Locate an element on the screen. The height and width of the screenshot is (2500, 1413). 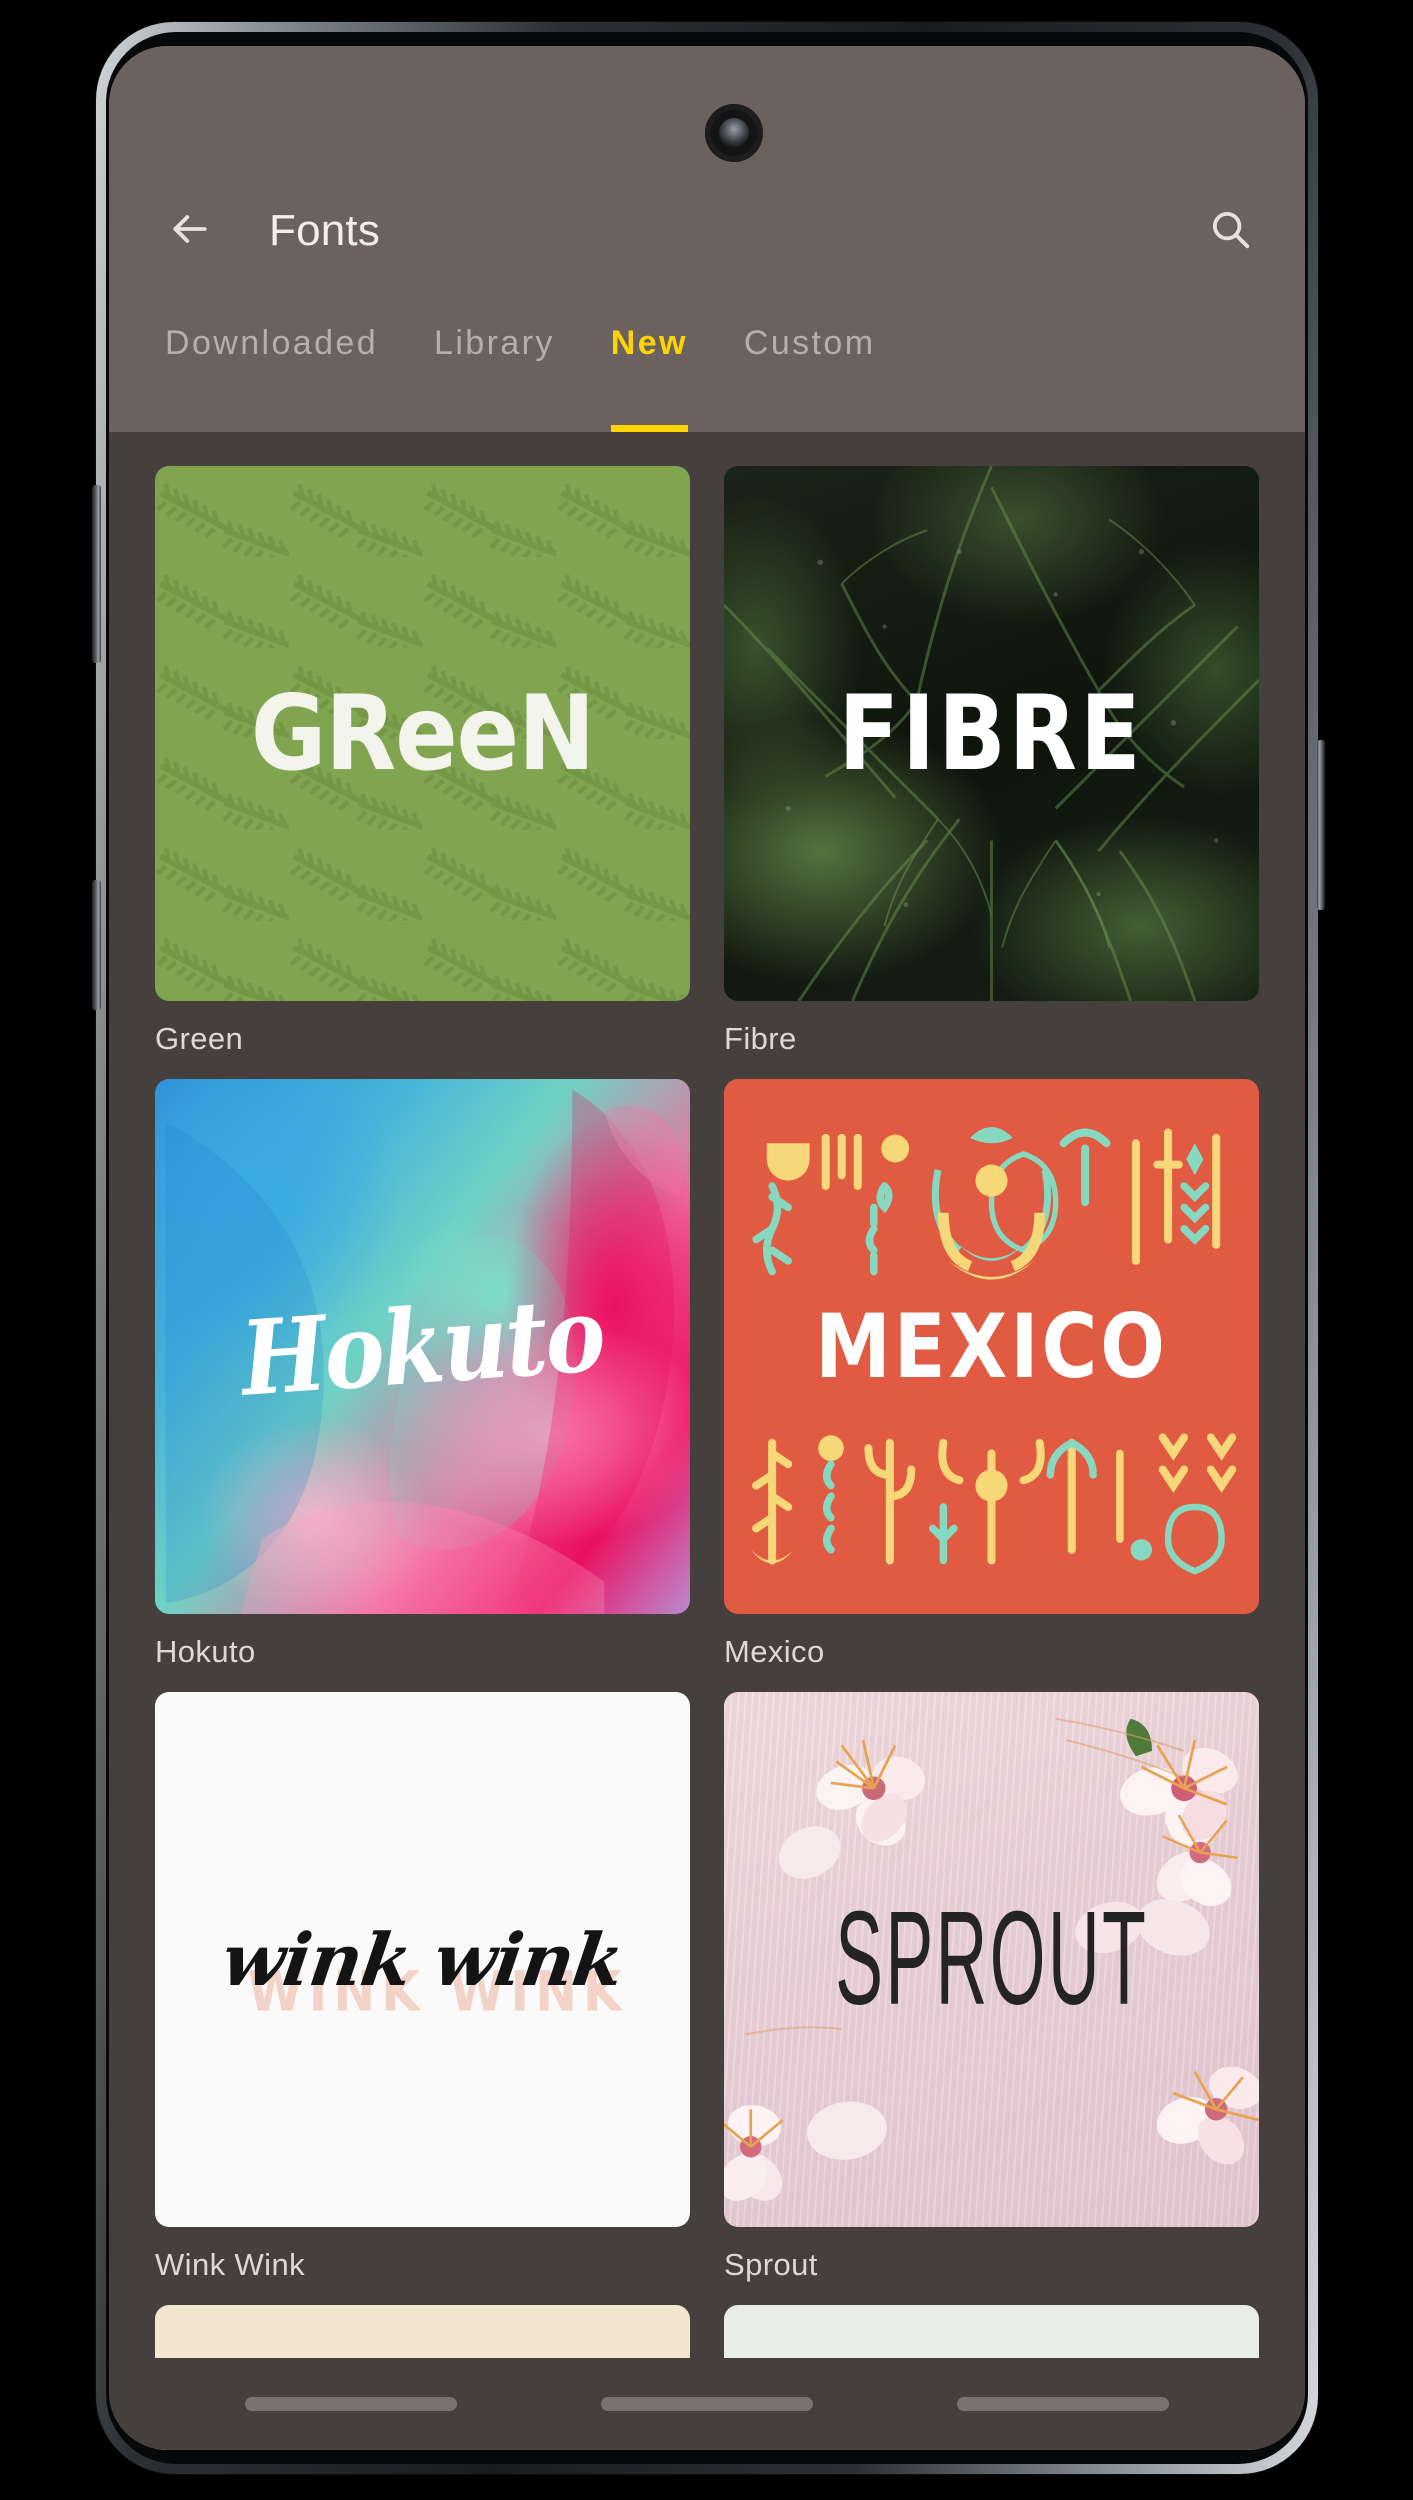
back-button is located at coordinates (190, 231).